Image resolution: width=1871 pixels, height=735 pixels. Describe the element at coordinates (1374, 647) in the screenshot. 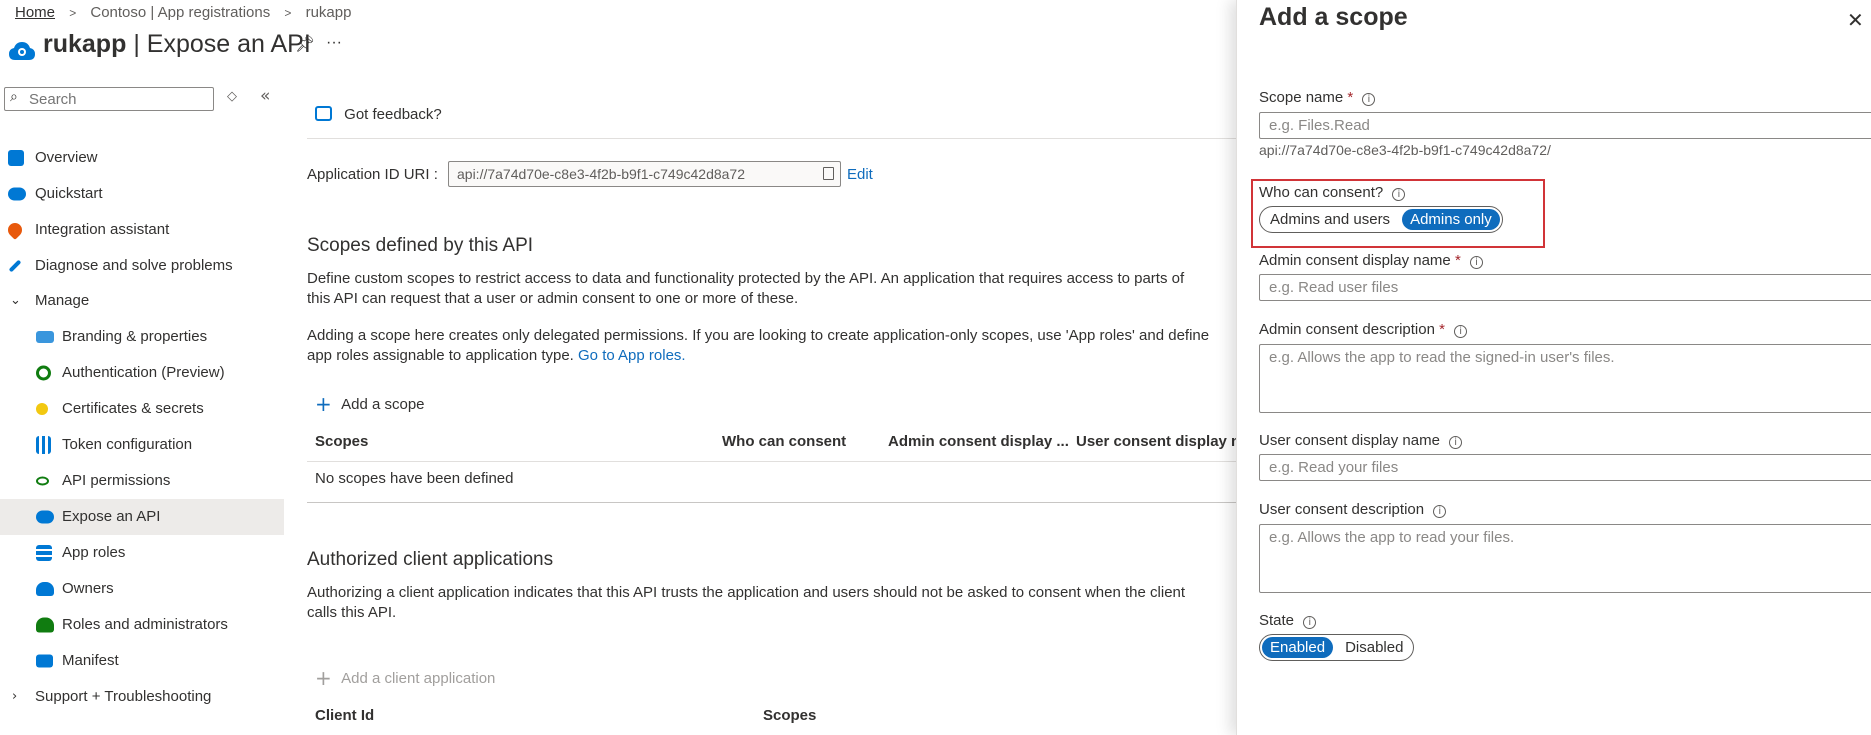

I see `state-option-disabled: Disabled` at that location.